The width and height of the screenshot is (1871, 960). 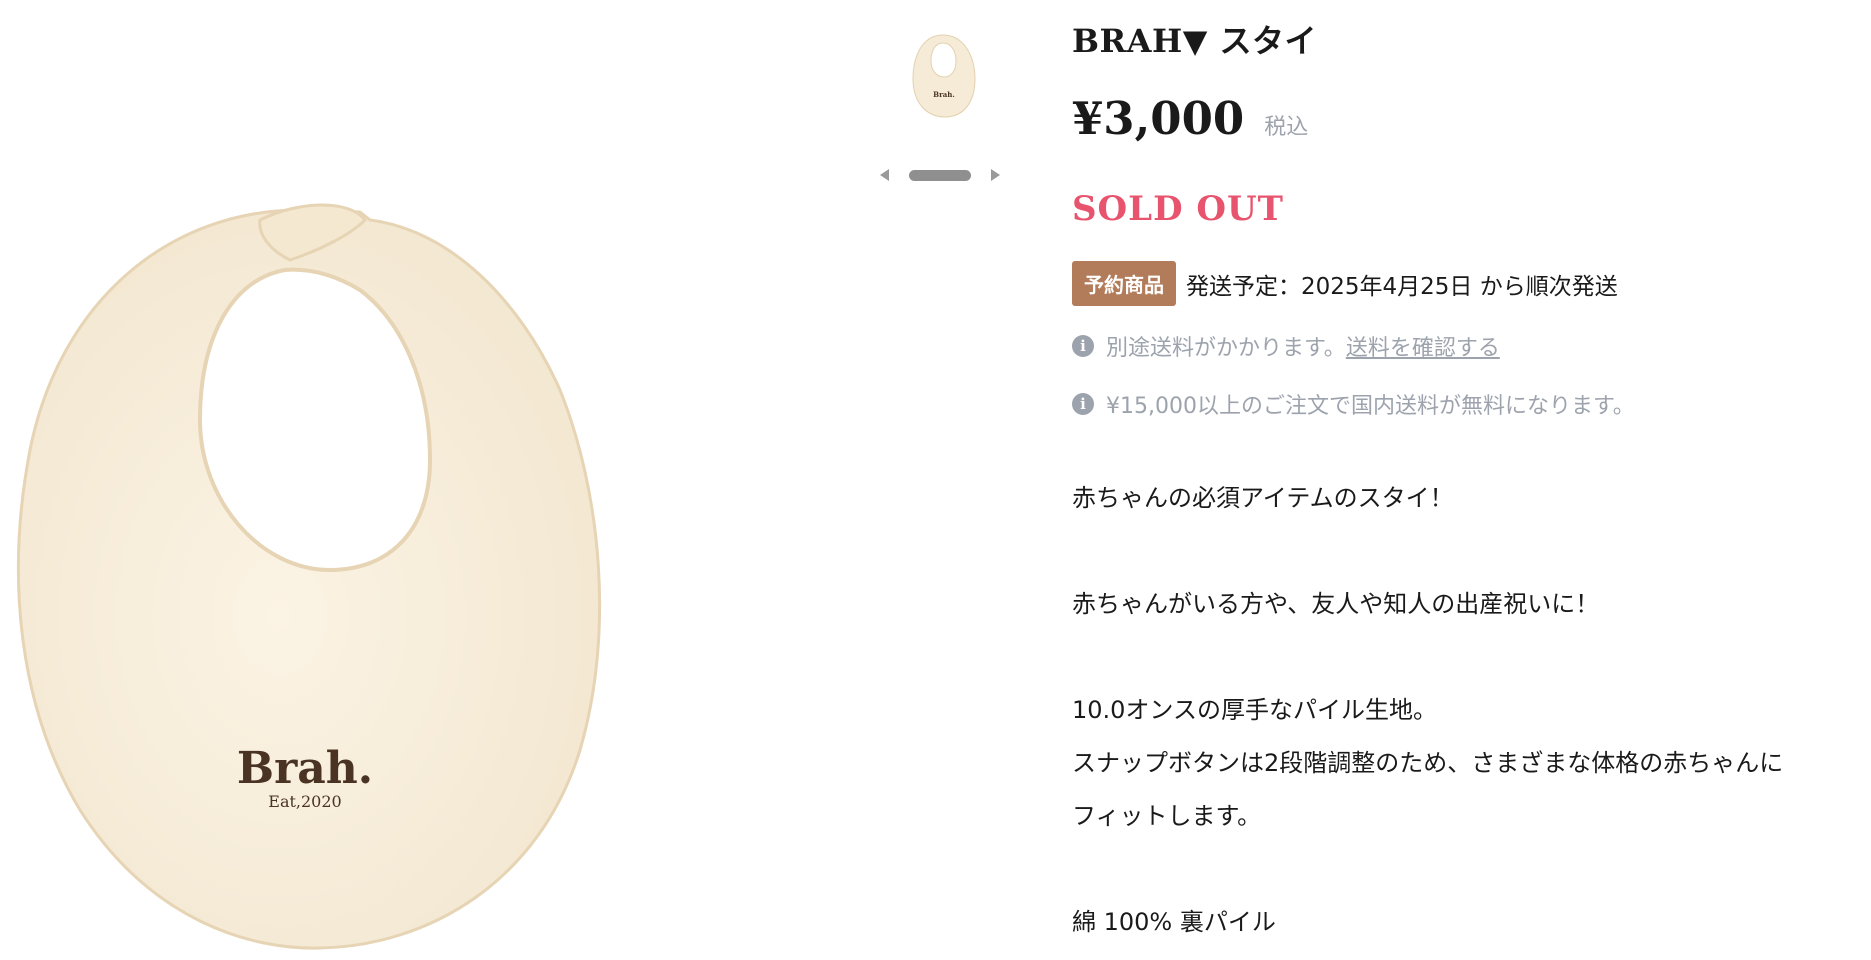 I want to click on description-line: 綿 100% 裏パイル, so click(x=1174, y=922).